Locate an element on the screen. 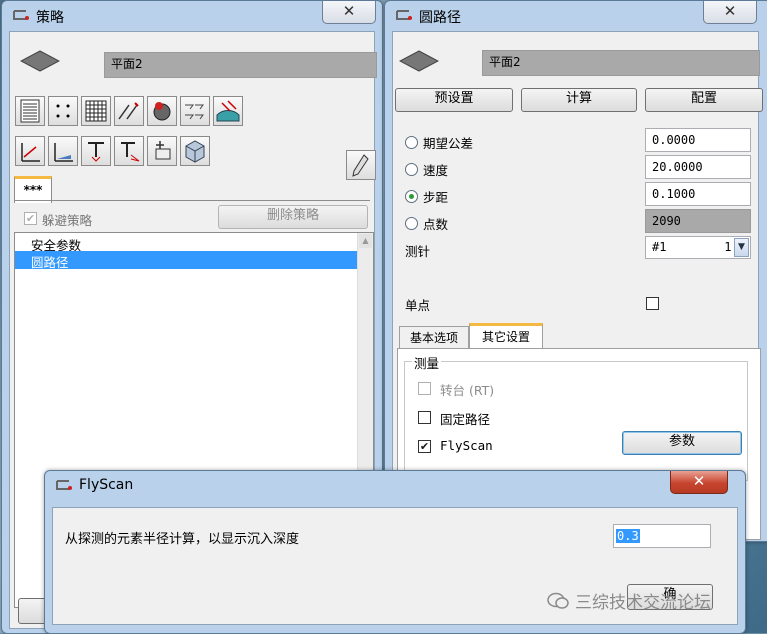 The image size is (767, 634). watermark-text: 三综技术交流论坛 is located at coordinates (643, 603).